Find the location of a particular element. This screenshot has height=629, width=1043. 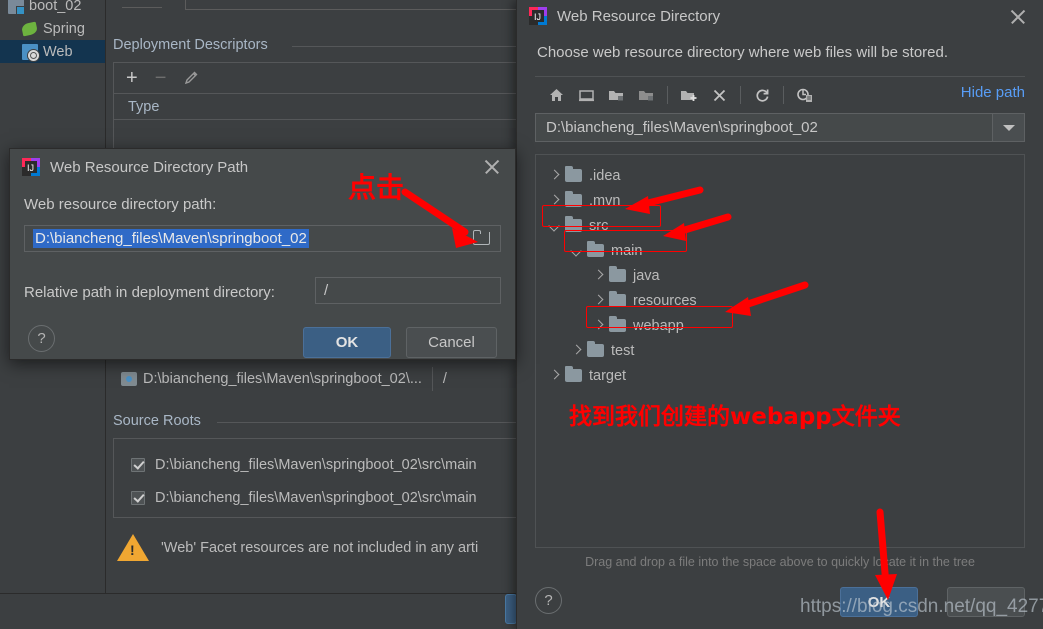

descriptor-file-icon is located at coordinates (129, 379).